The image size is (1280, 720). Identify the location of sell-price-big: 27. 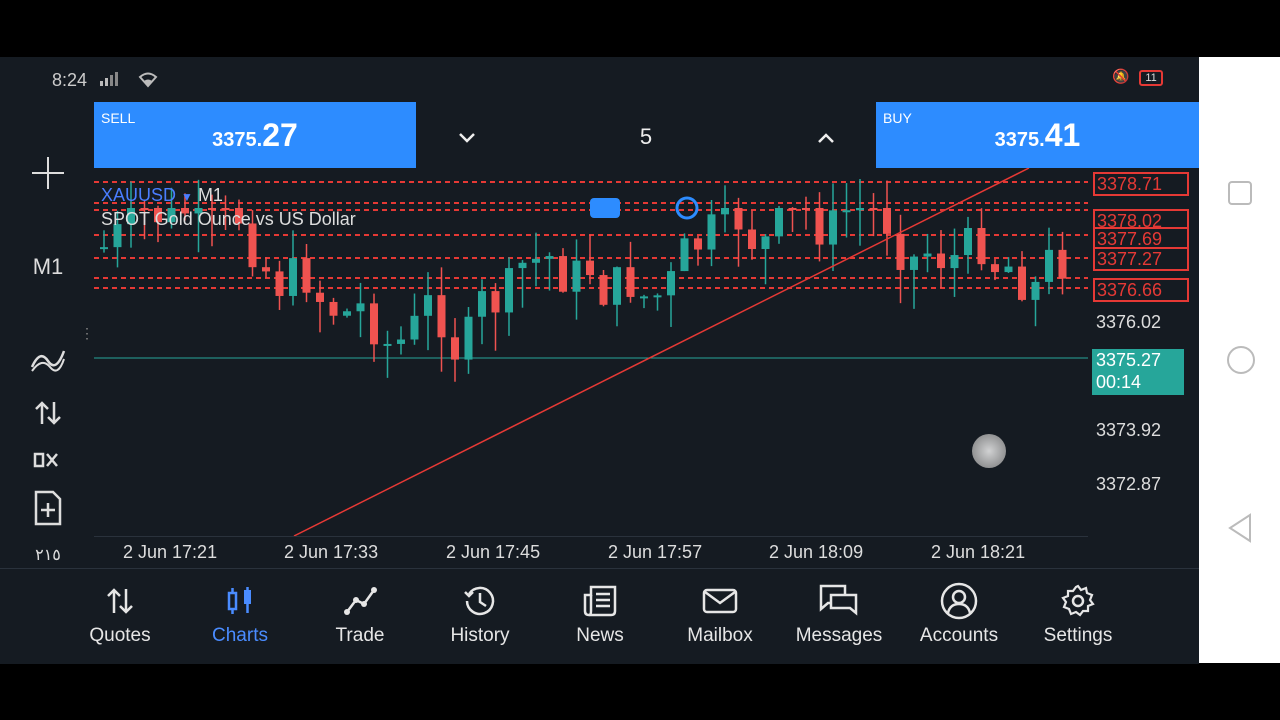
(280, 135).